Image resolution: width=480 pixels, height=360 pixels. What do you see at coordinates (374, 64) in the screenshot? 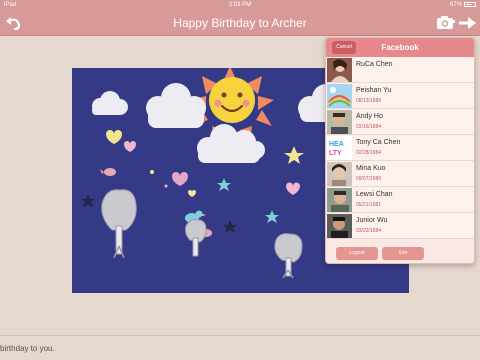
I see `friend-name: RuCa Chen` at bounding box center [374, 64].